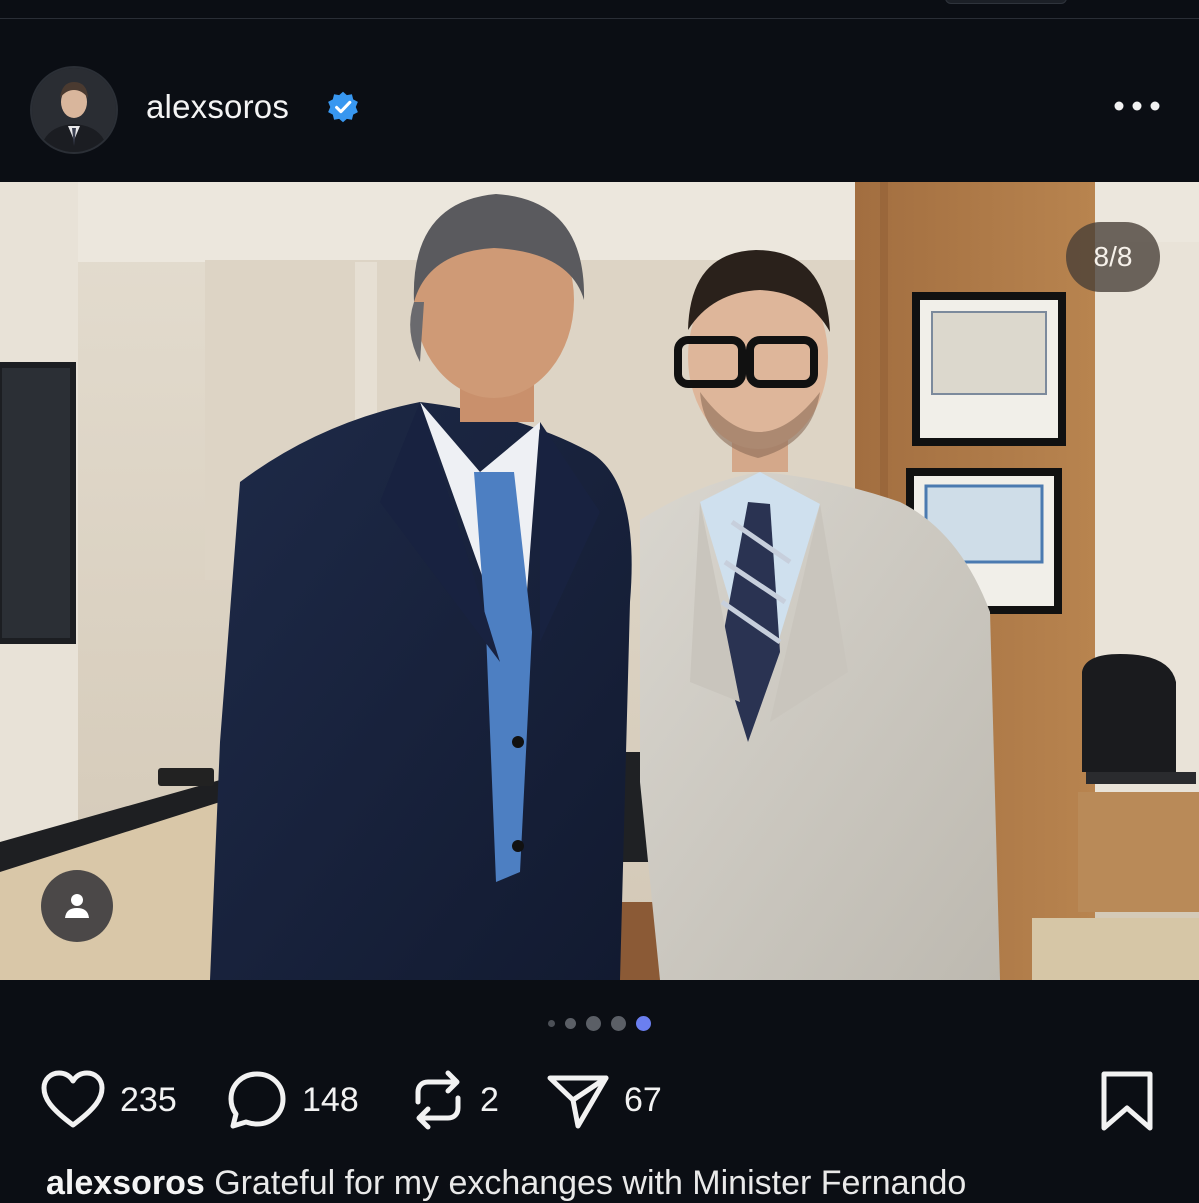 The image size is (1199, 1203). I want to click on like-button: 235, so click(108, 1100).